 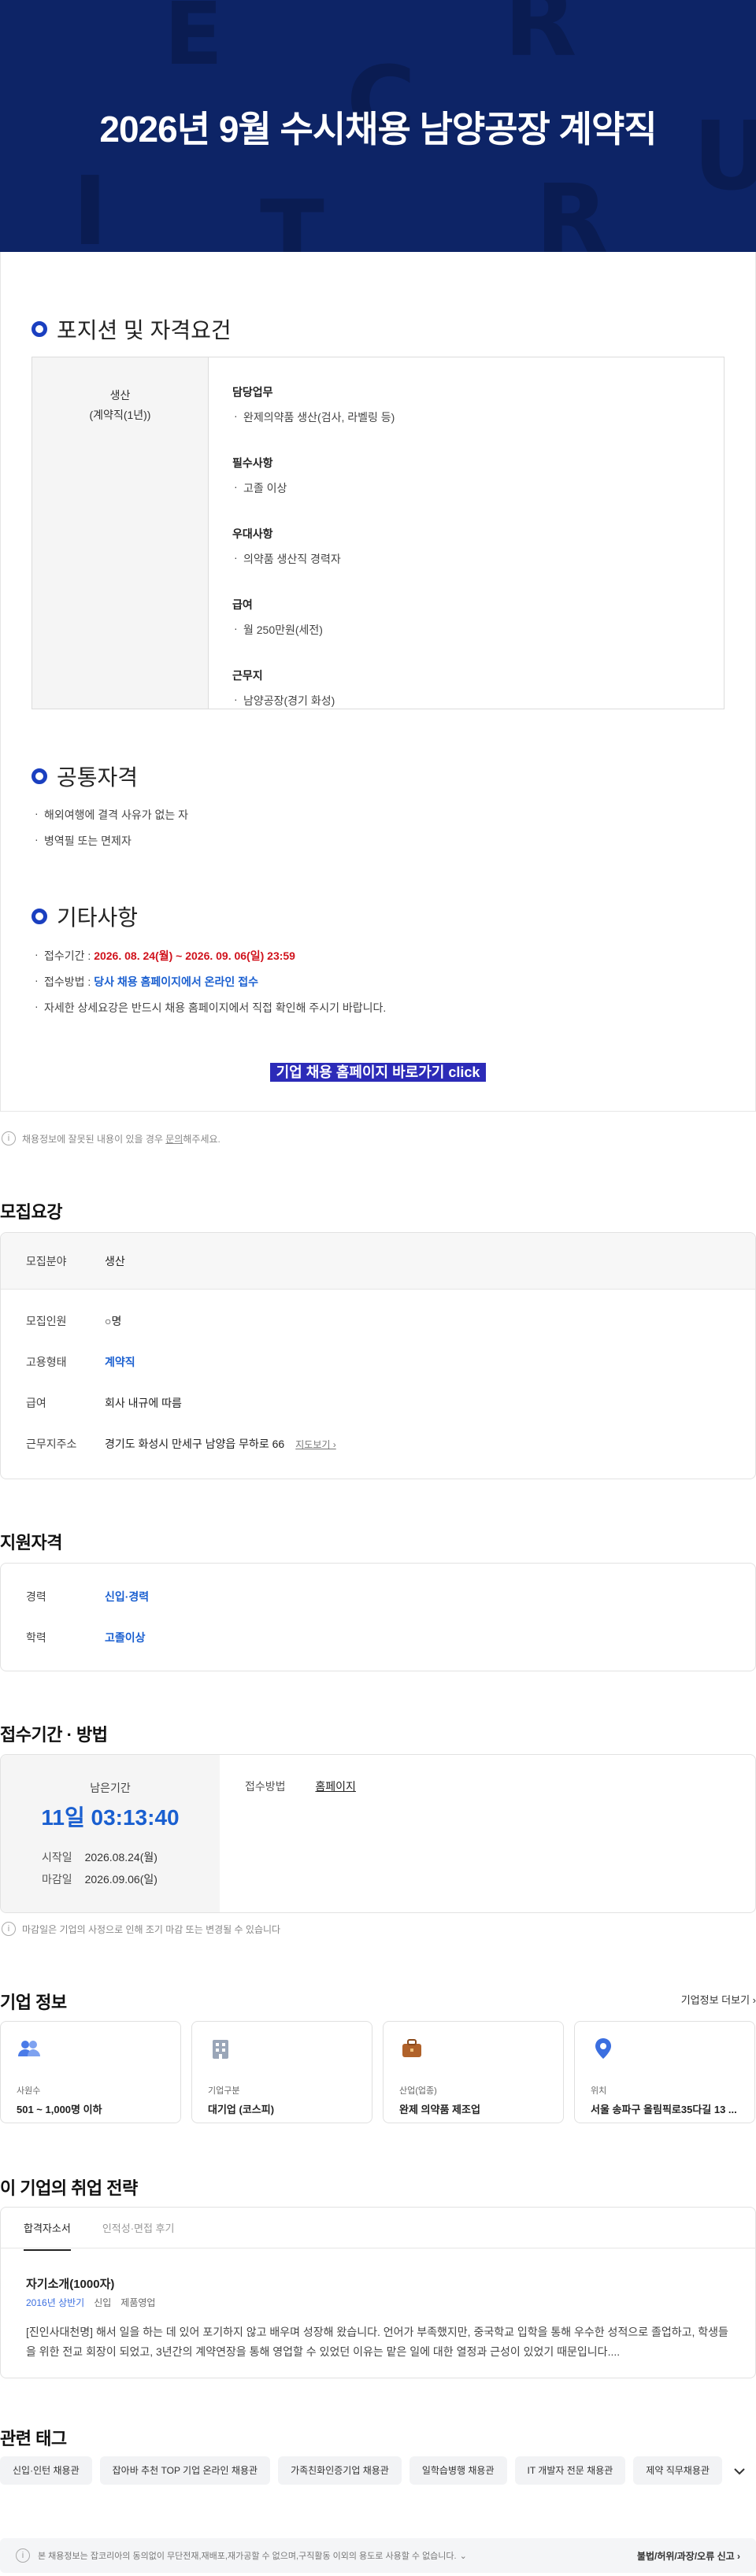 What do you see at coordinates (110, 1817) in the screenshot?
I see `remain-time: 11일 03:13:40` at bounding box center [110, 1817].